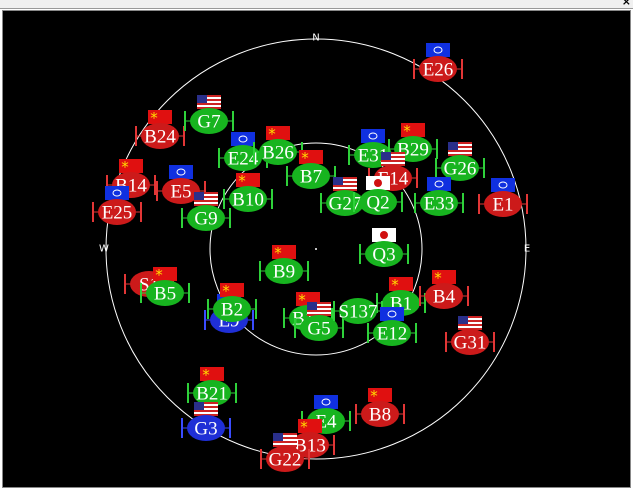 Image resolution: width=633 pixels, height=490 pixels. What do you see at coordinates (248, 200) in the screenshot?
I see `satellite-label: B10` at bounding box center [248, 200].